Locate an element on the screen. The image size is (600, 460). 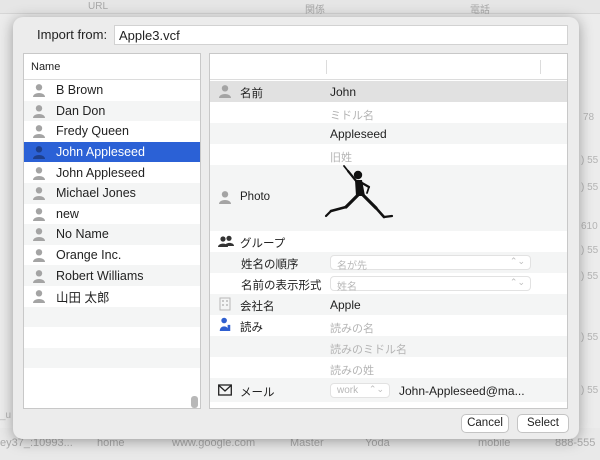
contact-name: new is located at coordinates (67, 213).